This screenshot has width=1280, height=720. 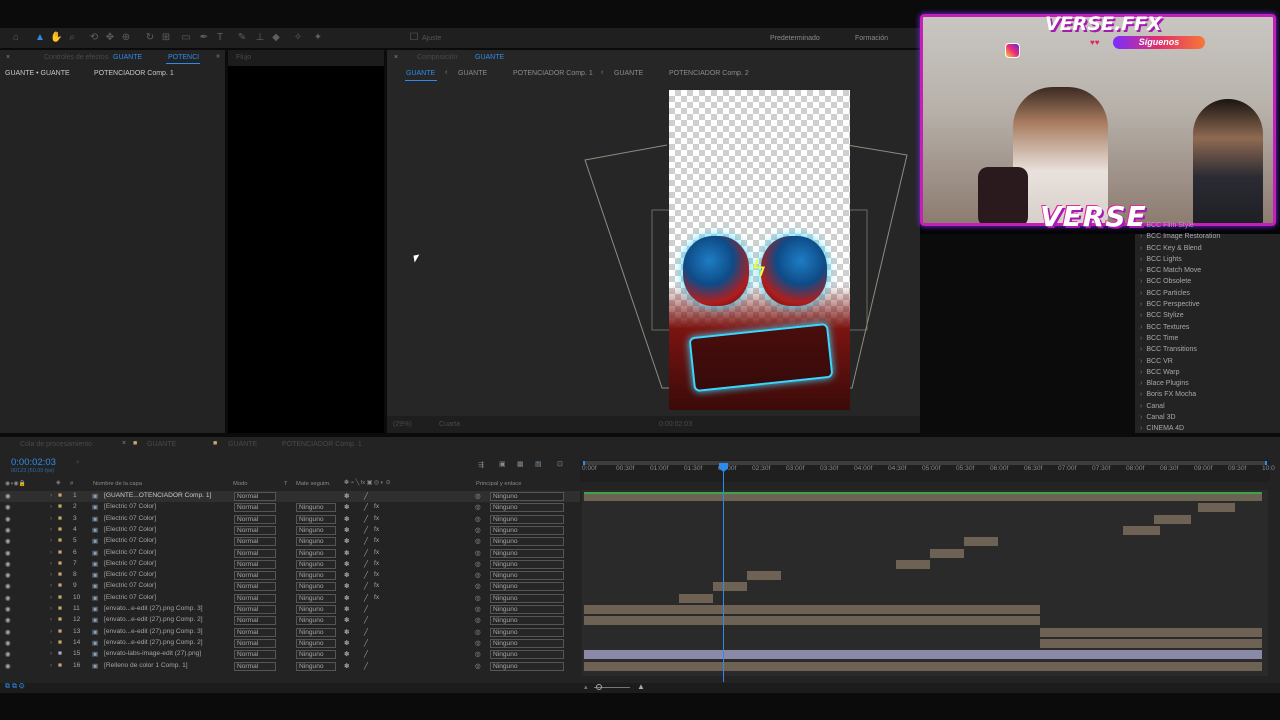 What do you see at coordinates (502, 464) in the screenshot?
I see `draft-3d-icon: ▣` at bounding box center [502, 464].